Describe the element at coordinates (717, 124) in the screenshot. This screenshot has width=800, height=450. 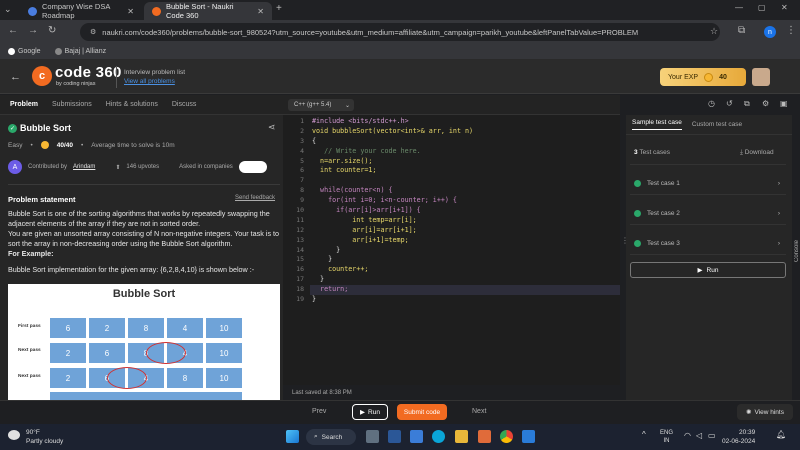
I see `tab-custom-test: Custom test case` at that location.